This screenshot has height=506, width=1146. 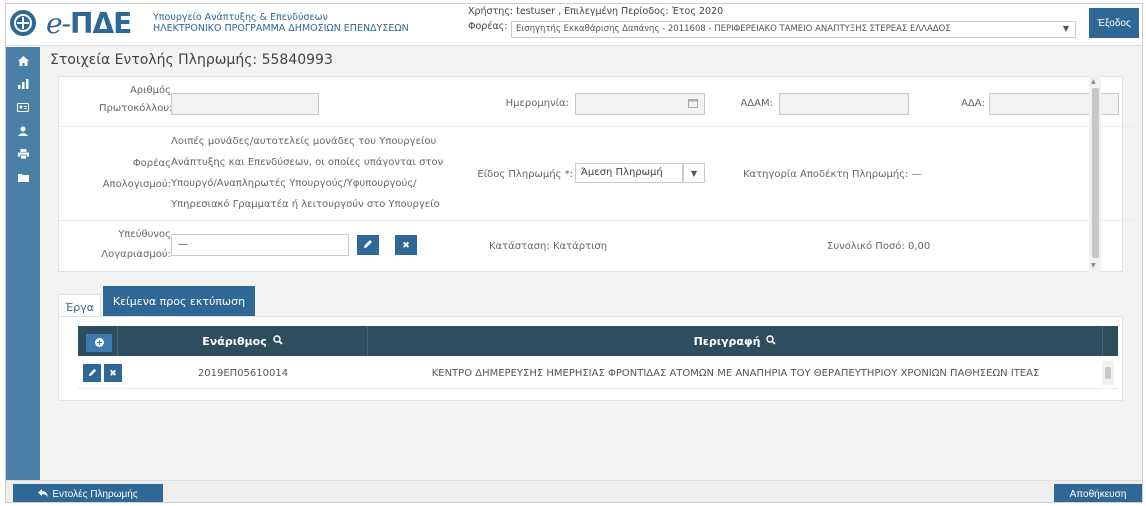 I want to click on logo-prefix: e-, so click(x=58, y=23).